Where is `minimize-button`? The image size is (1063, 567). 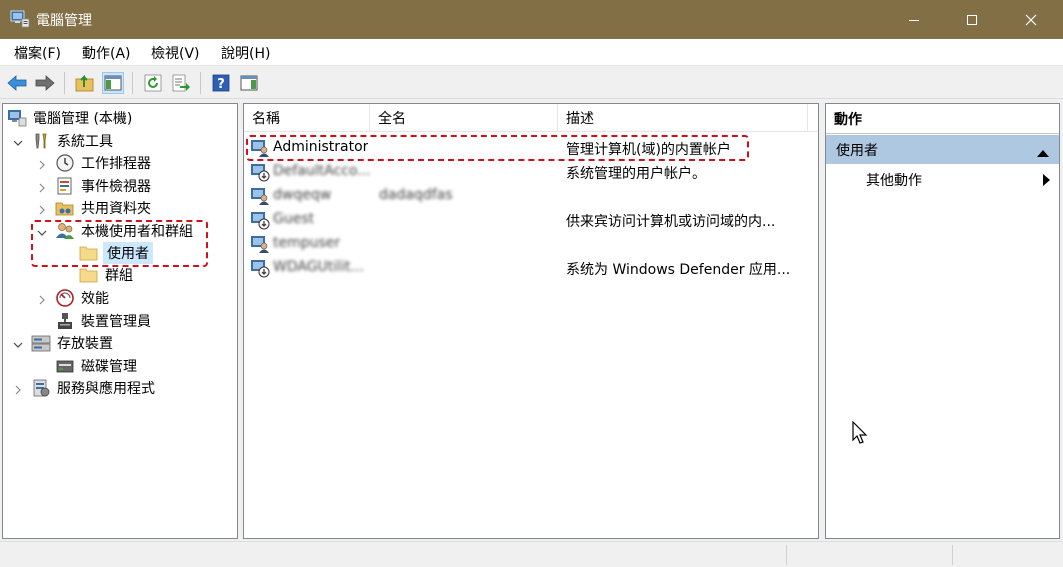 minimize-button is located at coordinates (914, 19).